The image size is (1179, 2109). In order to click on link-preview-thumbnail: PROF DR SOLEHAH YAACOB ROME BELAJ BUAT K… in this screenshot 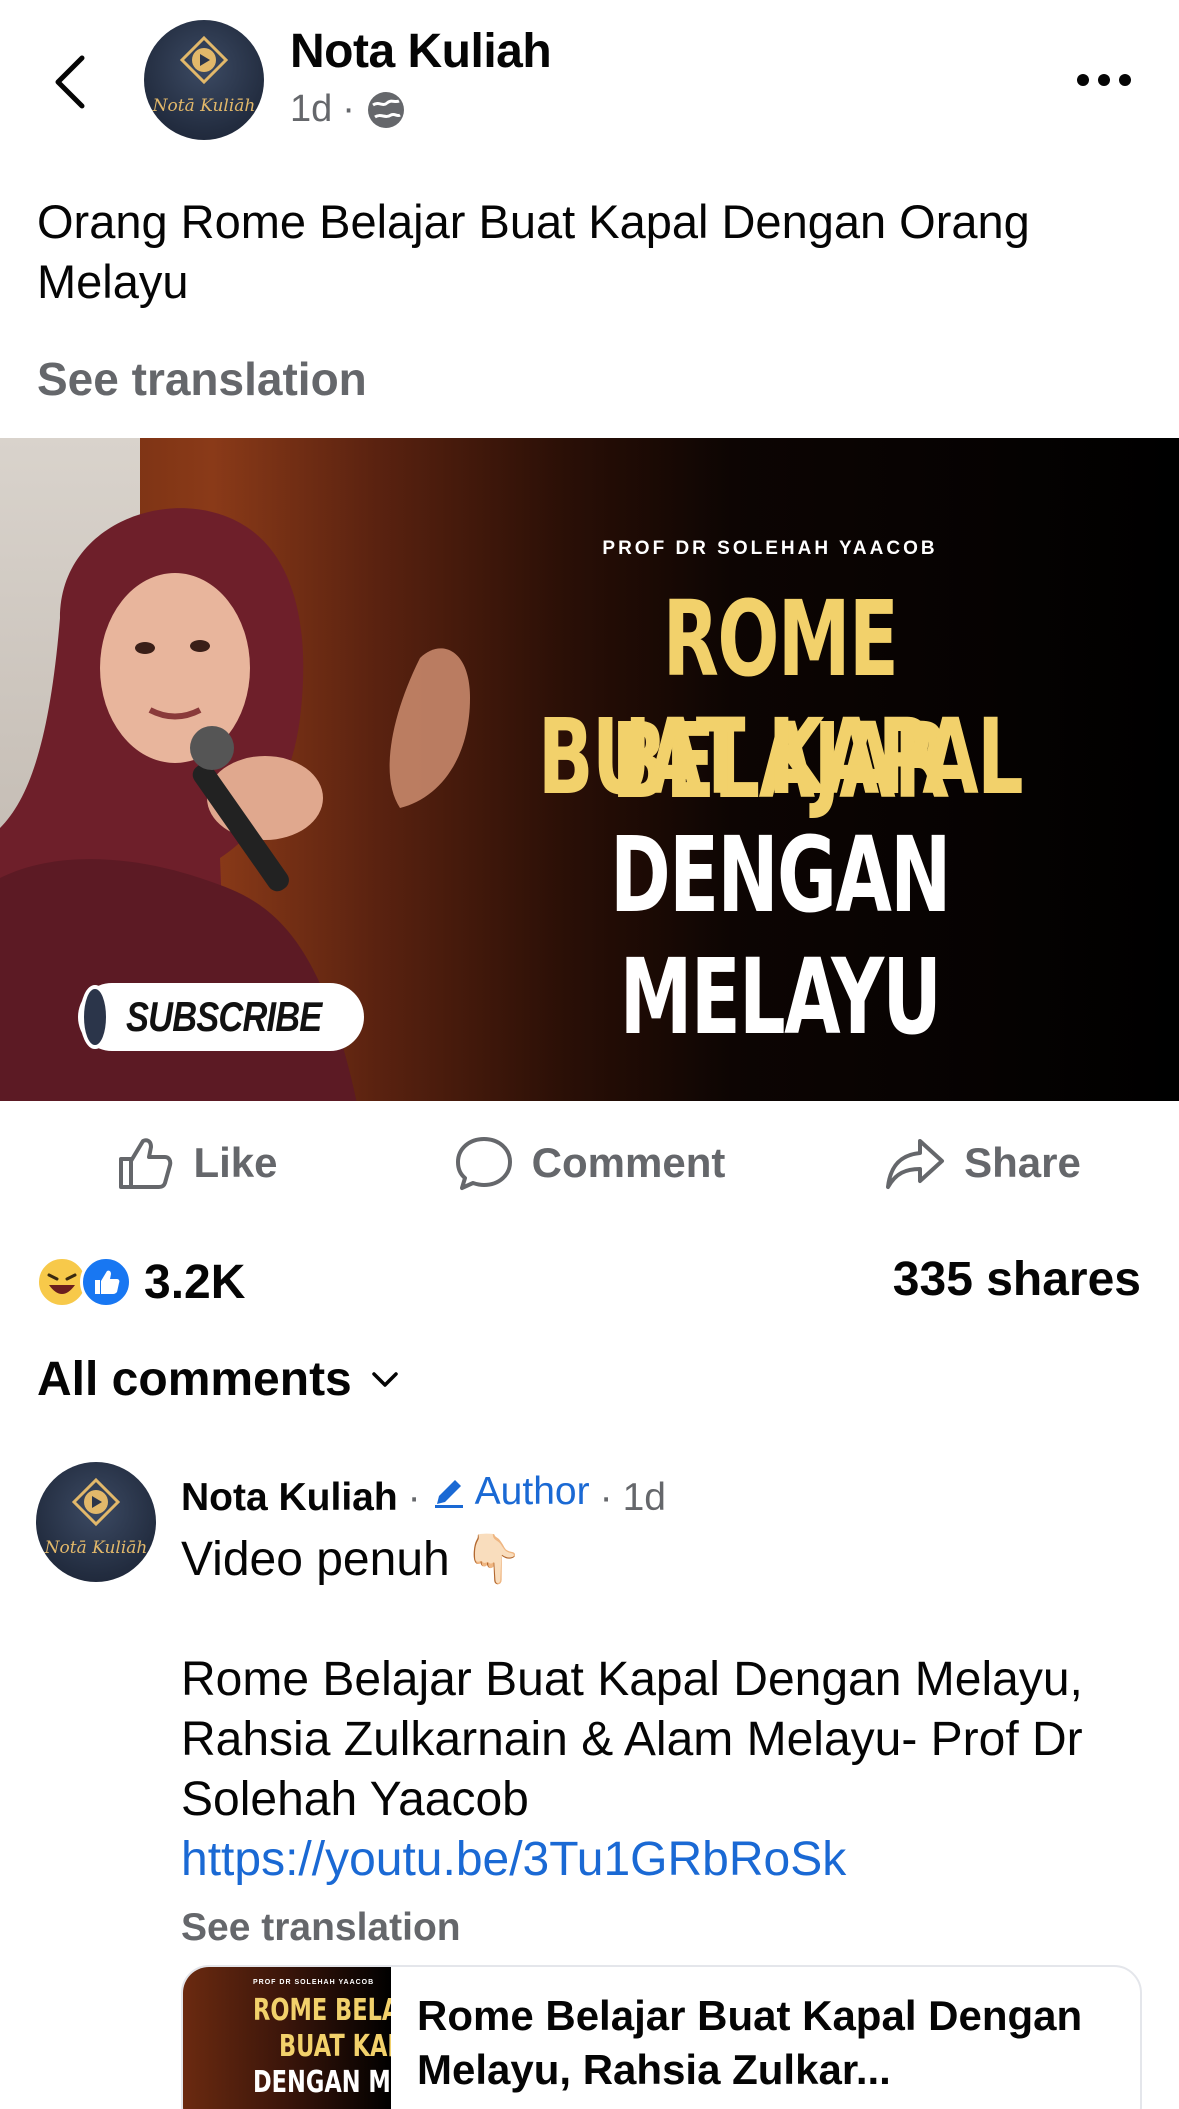, I will do `click(287, 2038)`.